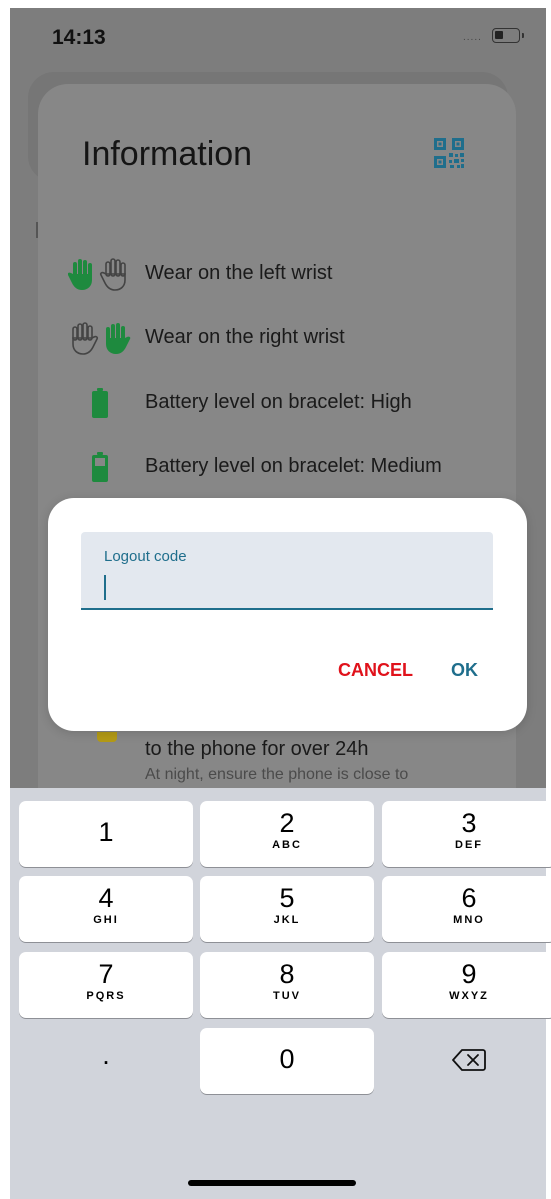 The width and height of the screenshot is (551, 1199). What do you see at coordinates (167, 154) in the screenshot?
I see `sheet-title: Information` at bounding box center [167, 154].